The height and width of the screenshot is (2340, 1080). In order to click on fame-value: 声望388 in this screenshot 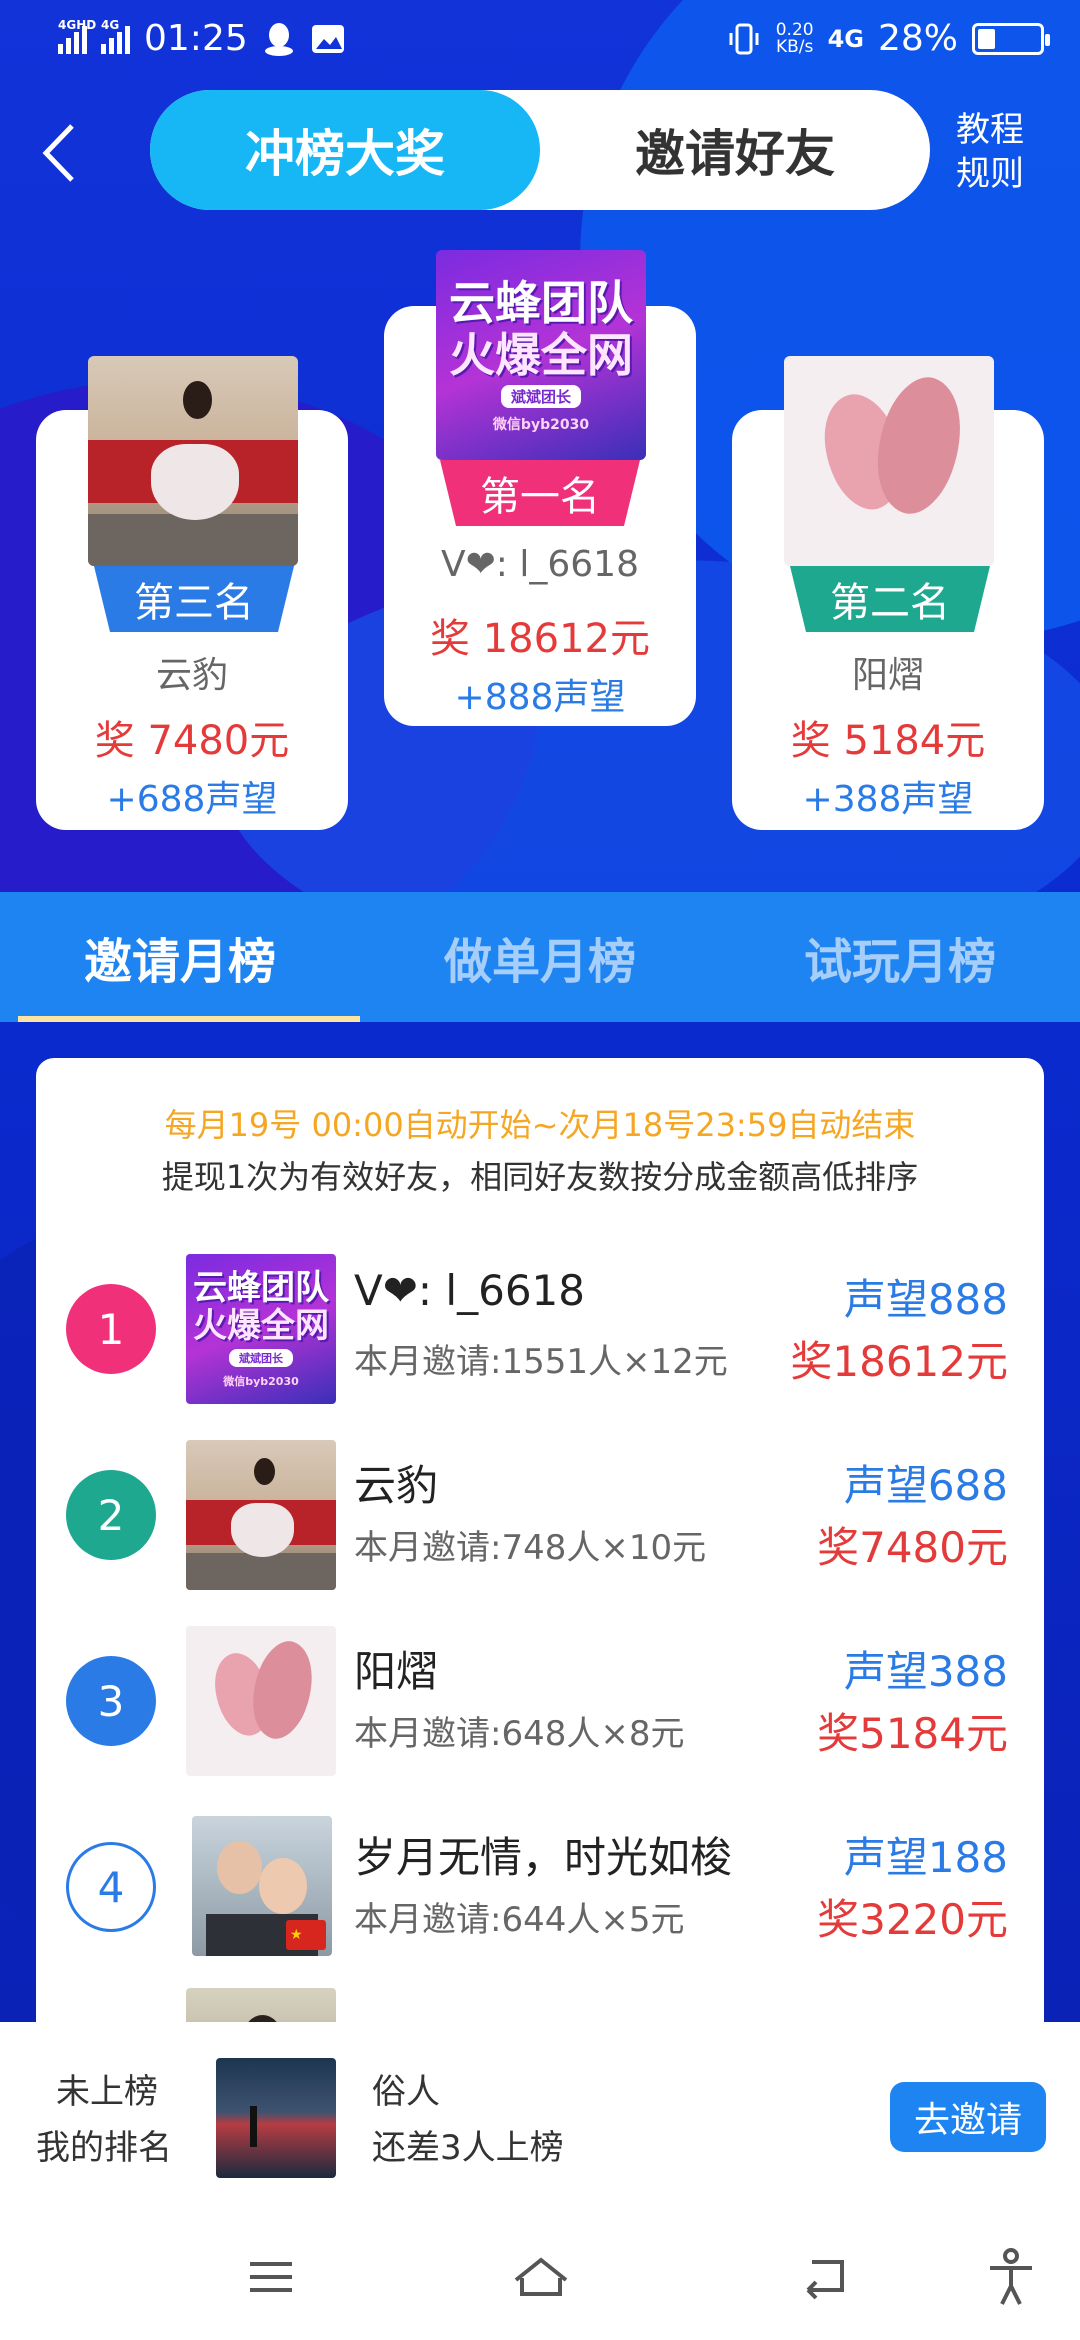, I will do `click(925, 1671)`.